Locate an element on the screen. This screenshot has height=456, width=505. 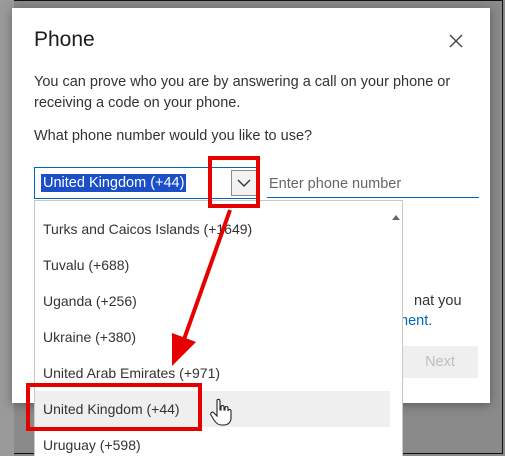
arrow-annotation is located at coordinates (202, 287).